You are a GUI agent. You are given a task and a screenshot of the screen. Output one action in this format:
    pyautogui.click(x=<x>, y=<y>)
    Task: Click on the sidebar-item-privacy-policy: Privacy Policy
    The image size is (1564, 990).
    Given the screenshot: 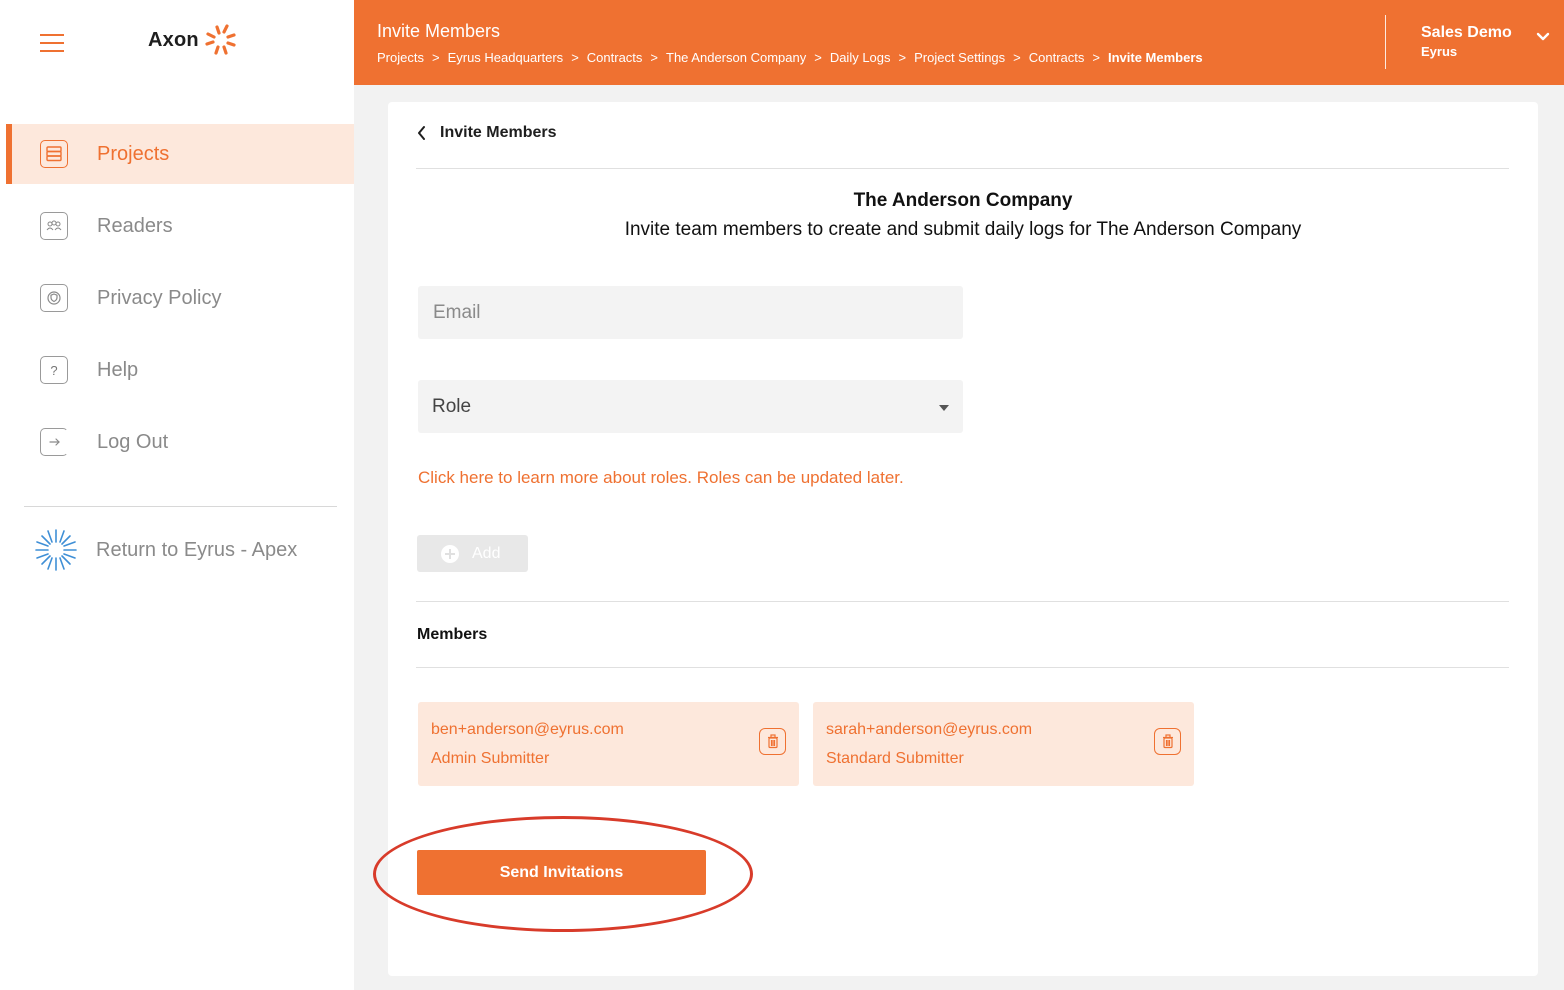 What is the action you would take?
    pyautogui.click(x=180, y=298)
    